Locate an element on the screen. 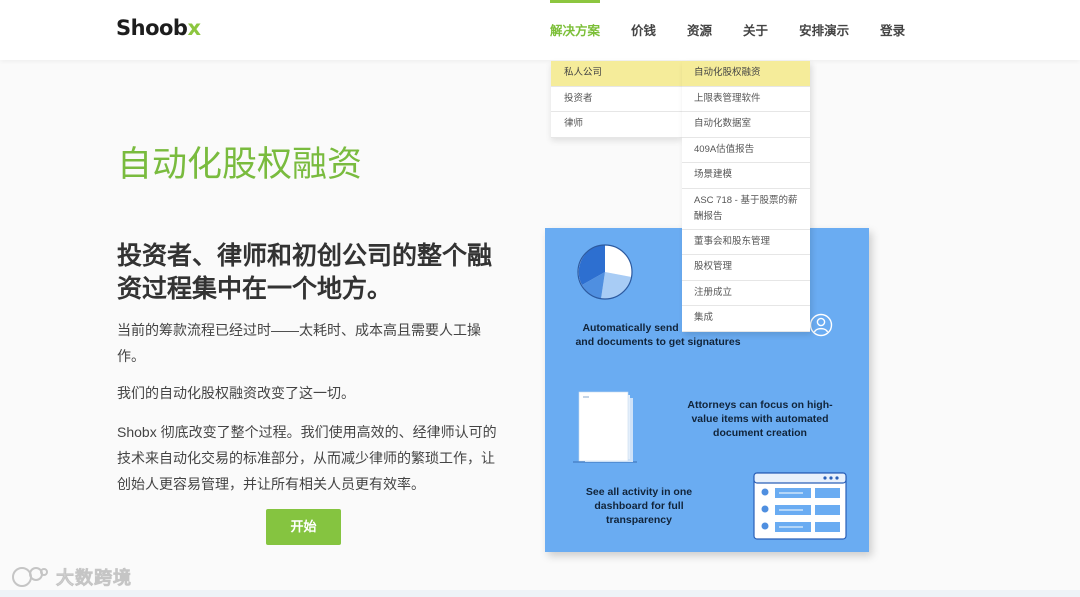  menu-item-private-companies: 私人公司 is located at coordinates (616, 74).